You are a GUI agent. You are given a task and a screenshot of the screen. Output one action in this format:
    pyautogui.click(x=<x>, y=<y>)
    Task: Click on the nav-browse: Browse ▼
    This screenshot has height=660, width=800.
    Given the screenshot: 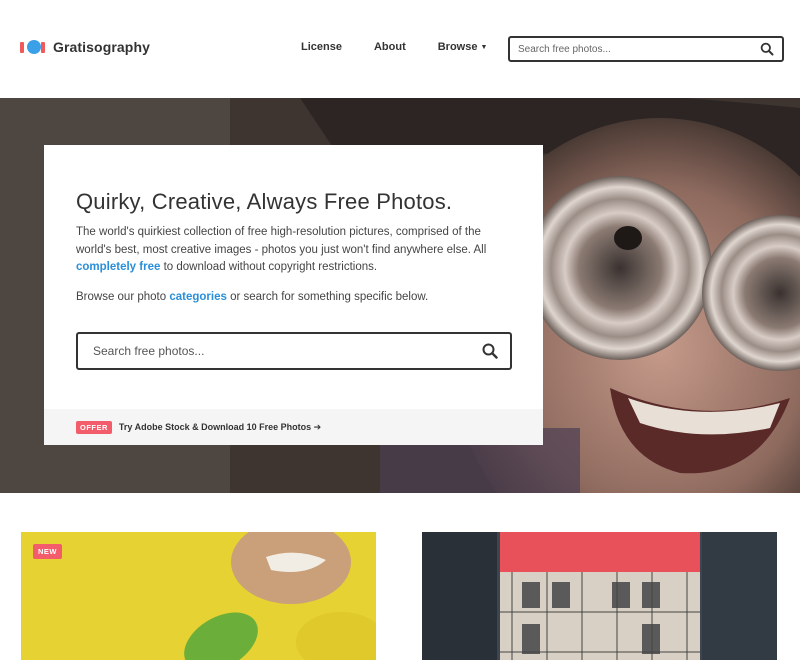 What is the action you would take?
    pyautogui.click(x=463, y=47)
    